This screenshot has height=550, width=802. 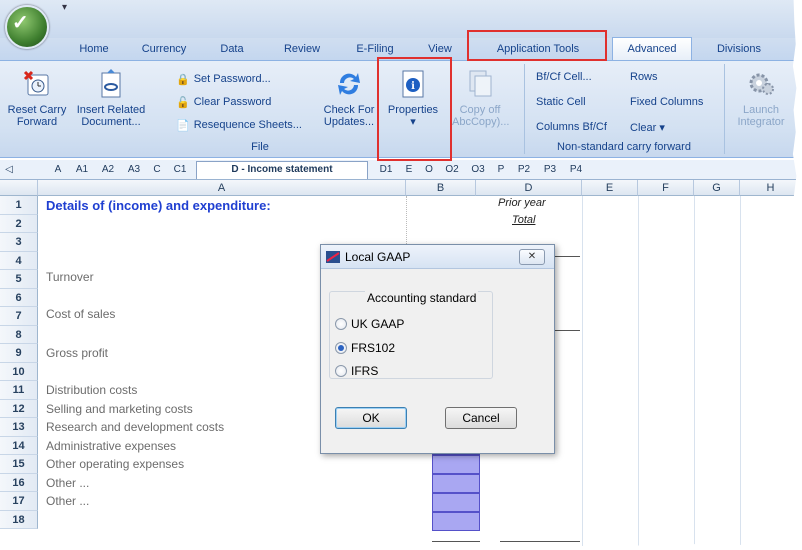 I want to click on column-header-h: H, so click(x=771, y=188).